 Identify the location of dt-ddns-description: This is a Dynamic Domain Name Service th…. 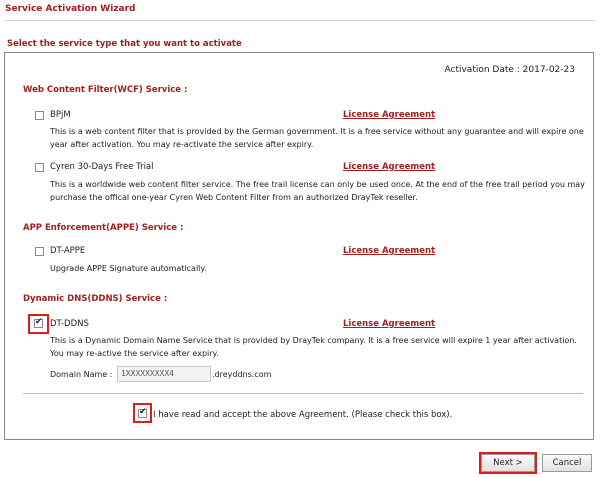
(313, 347).